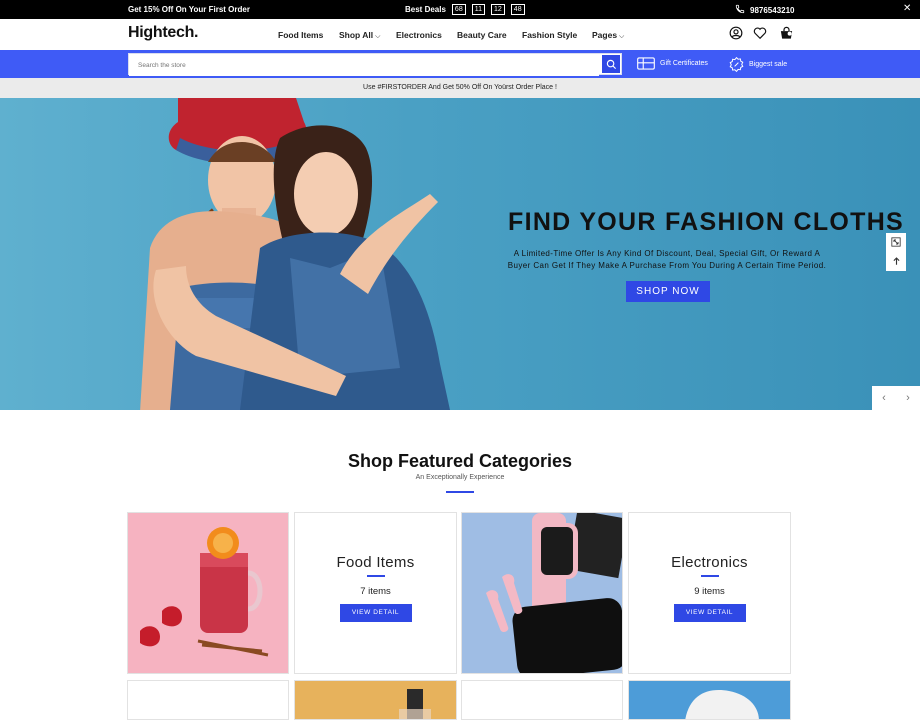  What do you see at coordinates (517, 9) in the screenshot?
I see `countdown-seconds: 48` at bounding box center [517, 9].